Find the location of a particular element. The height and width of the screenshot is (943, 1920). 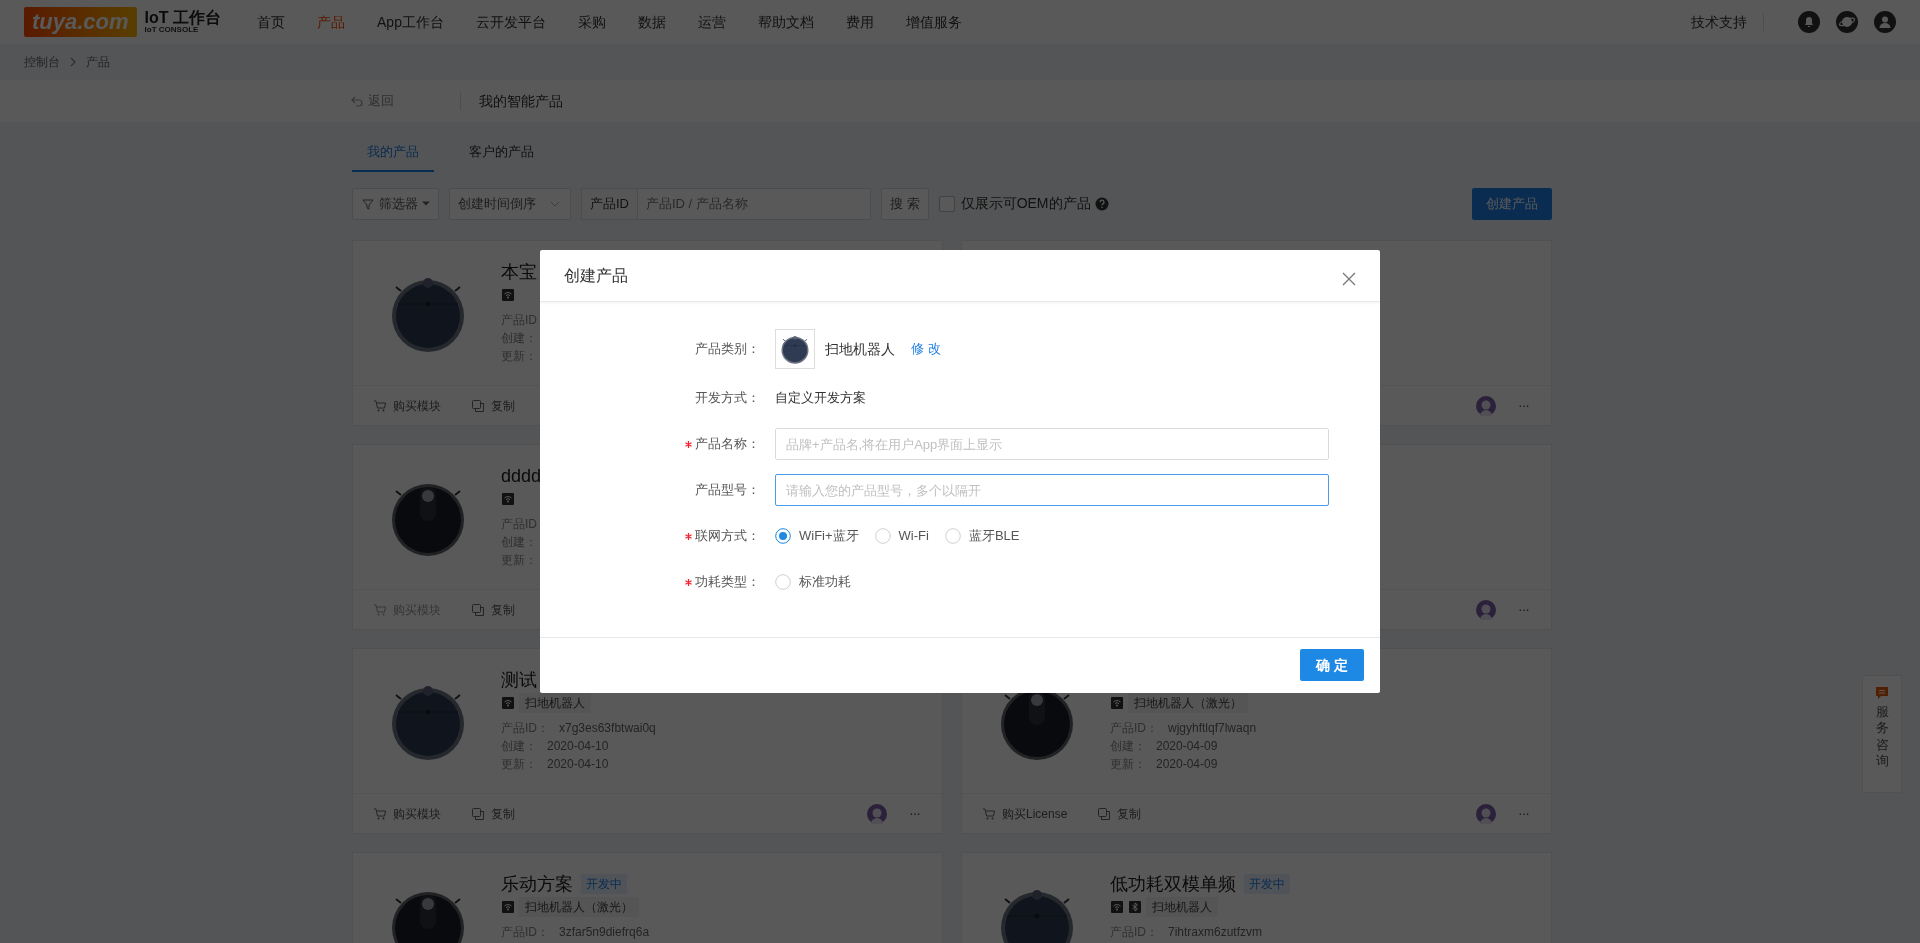

dialog-title: 创建产品 is located at coordinates (596, 275).